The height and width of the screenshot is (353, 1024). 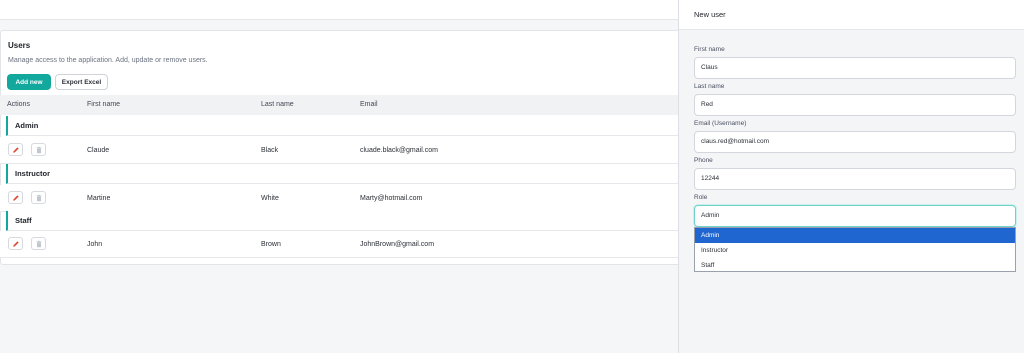 I want to click on last-name-field: Red, so click(x=855, y=105).